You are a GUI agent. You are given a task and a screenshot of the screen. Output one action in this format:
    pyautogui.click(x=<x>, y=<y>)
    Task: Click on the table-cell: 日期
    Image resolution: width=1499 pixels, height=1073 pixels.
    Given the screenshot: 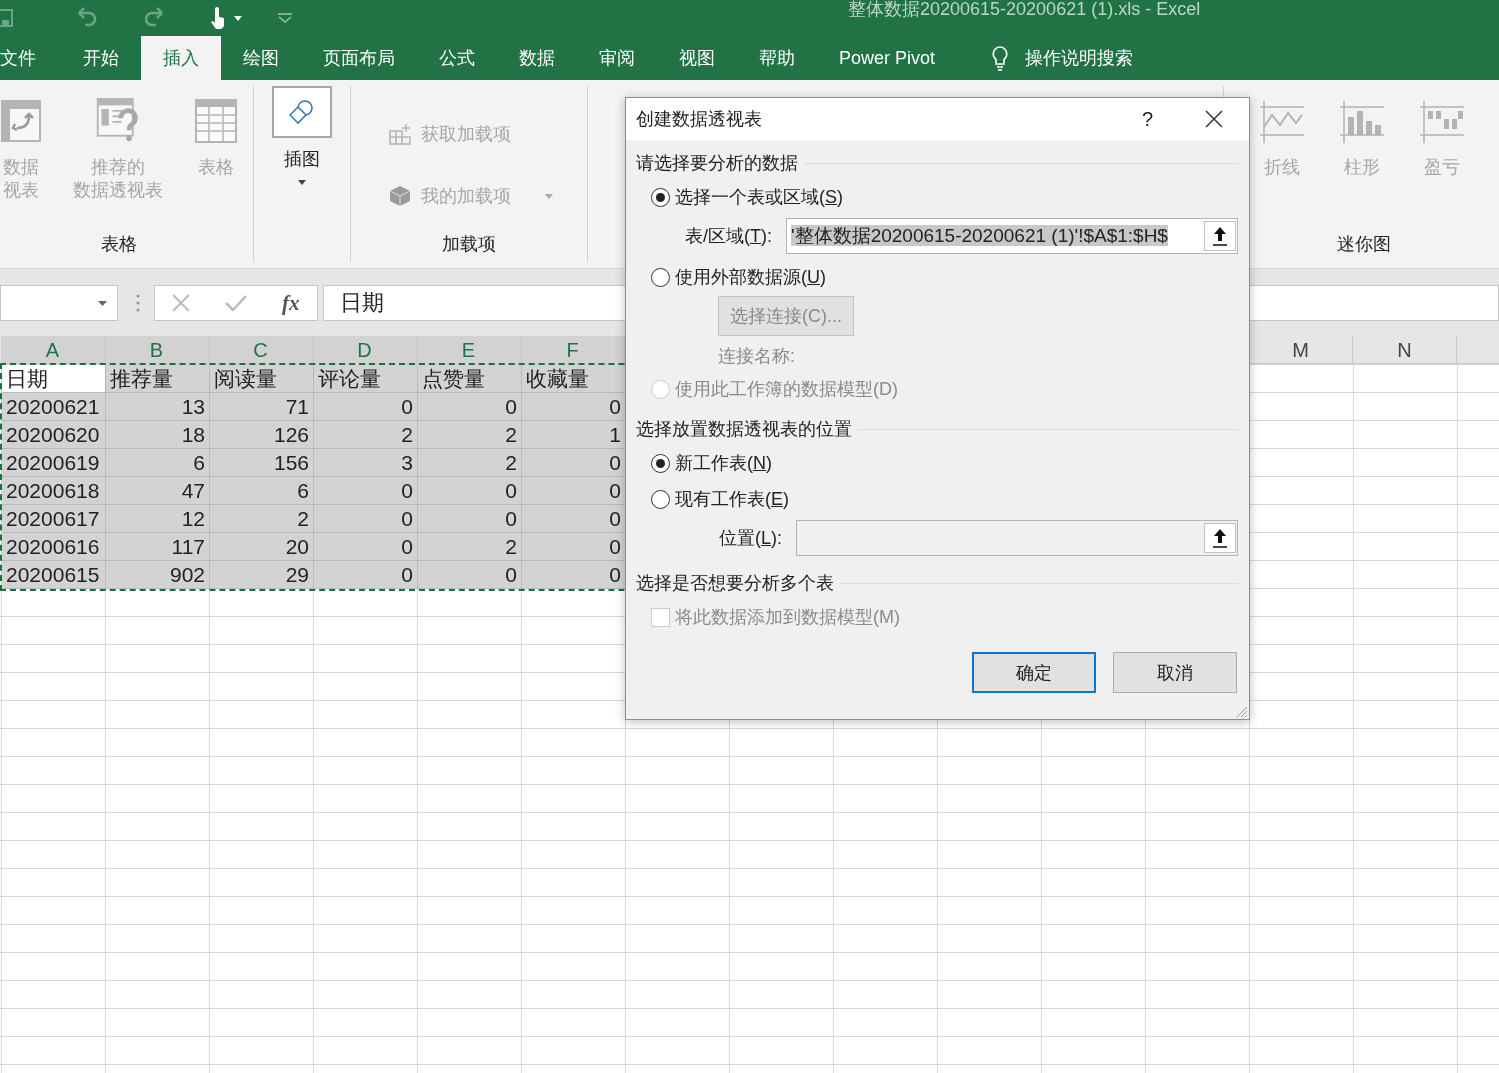 What is the action you would take?
    pyautogui.click(x=54, y=379)
    